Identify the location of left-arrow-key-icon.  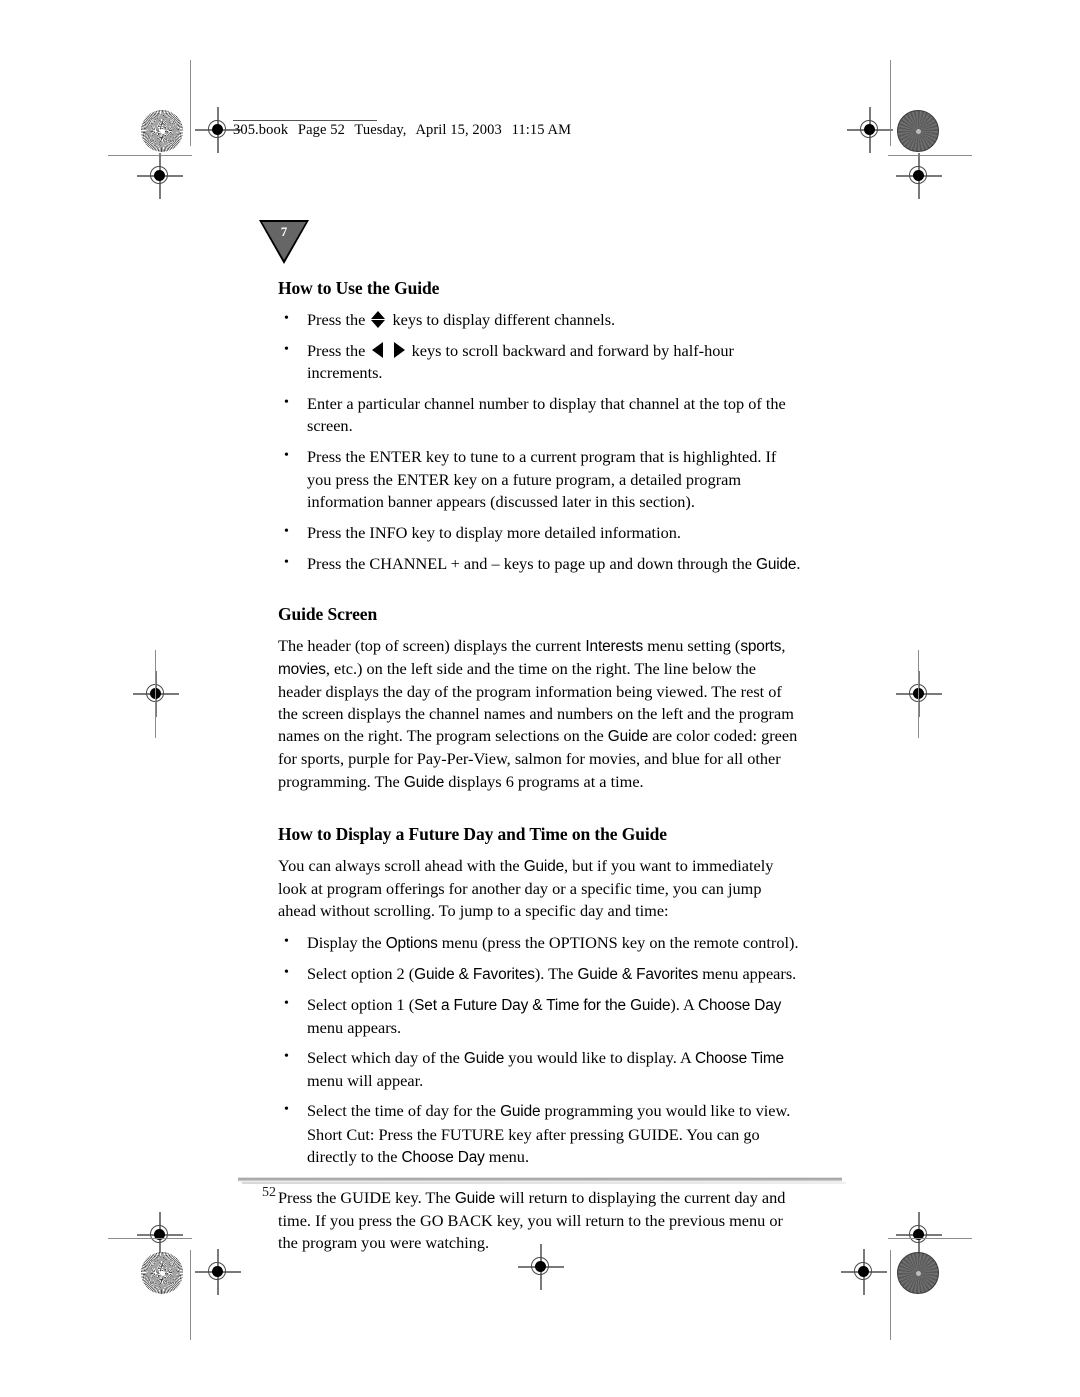
(378, 350).